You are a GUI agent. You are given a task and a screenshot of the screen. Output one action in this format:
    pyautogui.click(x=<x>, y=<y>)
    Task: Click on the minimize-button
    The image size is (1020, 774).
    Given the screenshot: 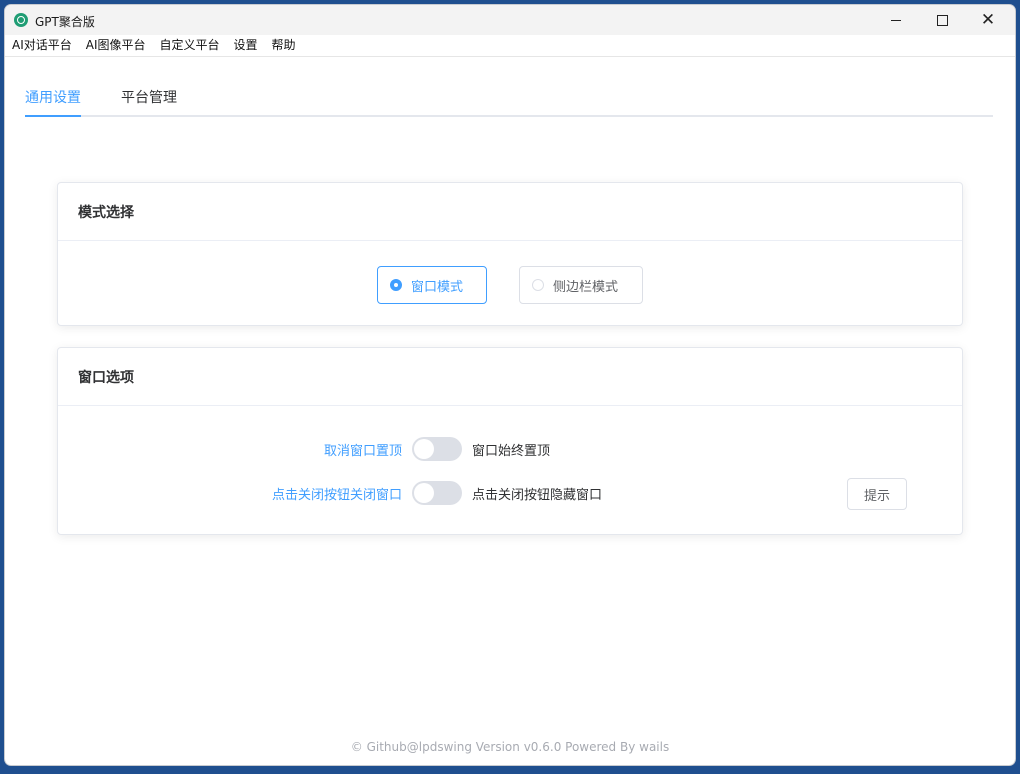 What is the action you would take?
    pyautogui.click(x=896, y=20)
    